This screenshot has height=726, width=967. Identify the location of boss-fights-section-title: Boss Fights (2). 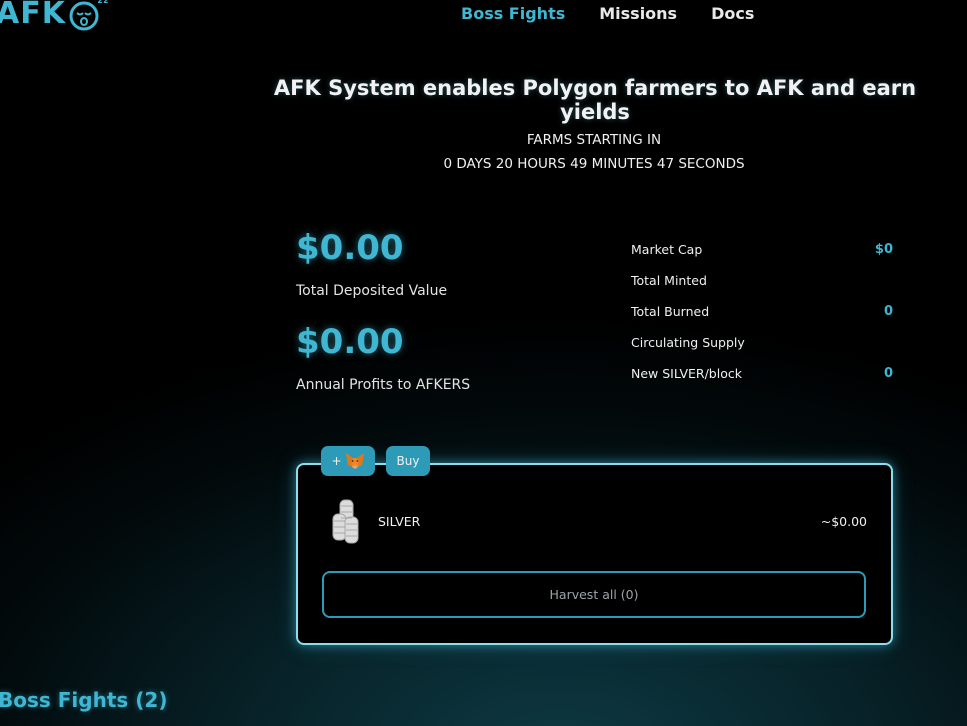
(84, 700).